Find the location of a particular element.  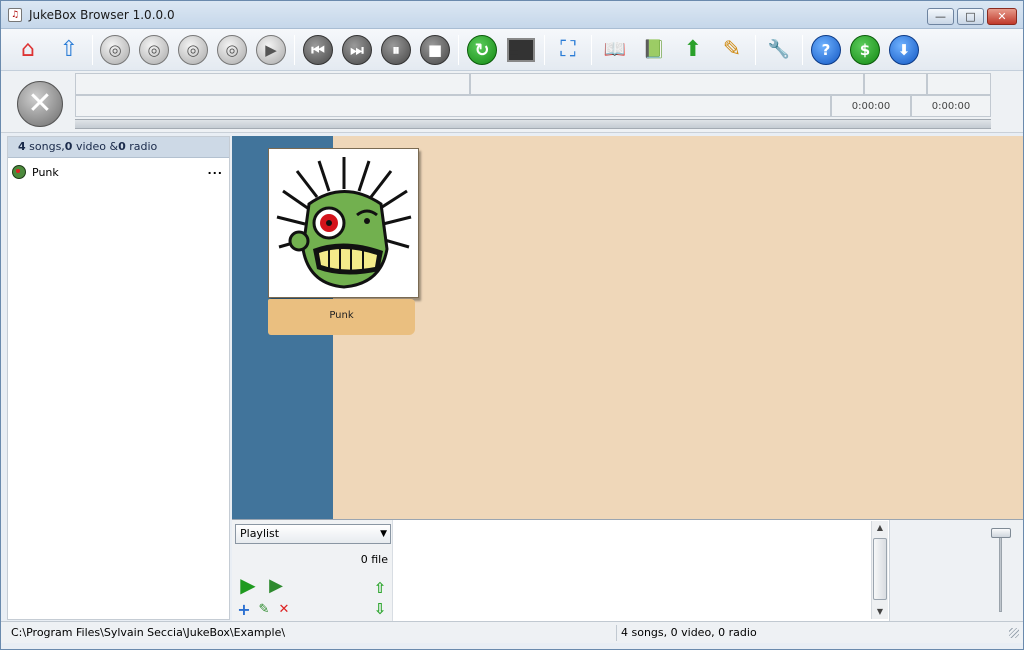

previous-button: ⏮ is located at coordinates (318, 50).